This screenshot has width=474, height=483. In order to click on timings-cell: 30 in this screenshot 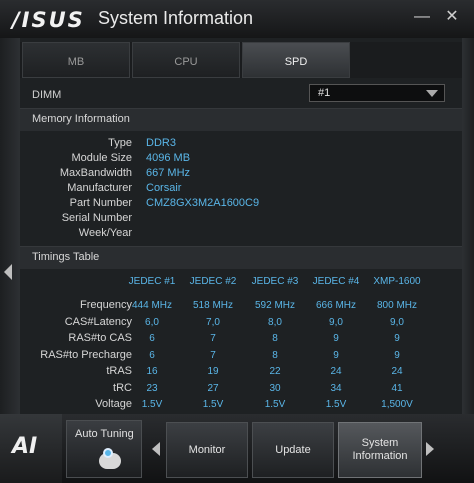, I will do `click(275, 388)`.